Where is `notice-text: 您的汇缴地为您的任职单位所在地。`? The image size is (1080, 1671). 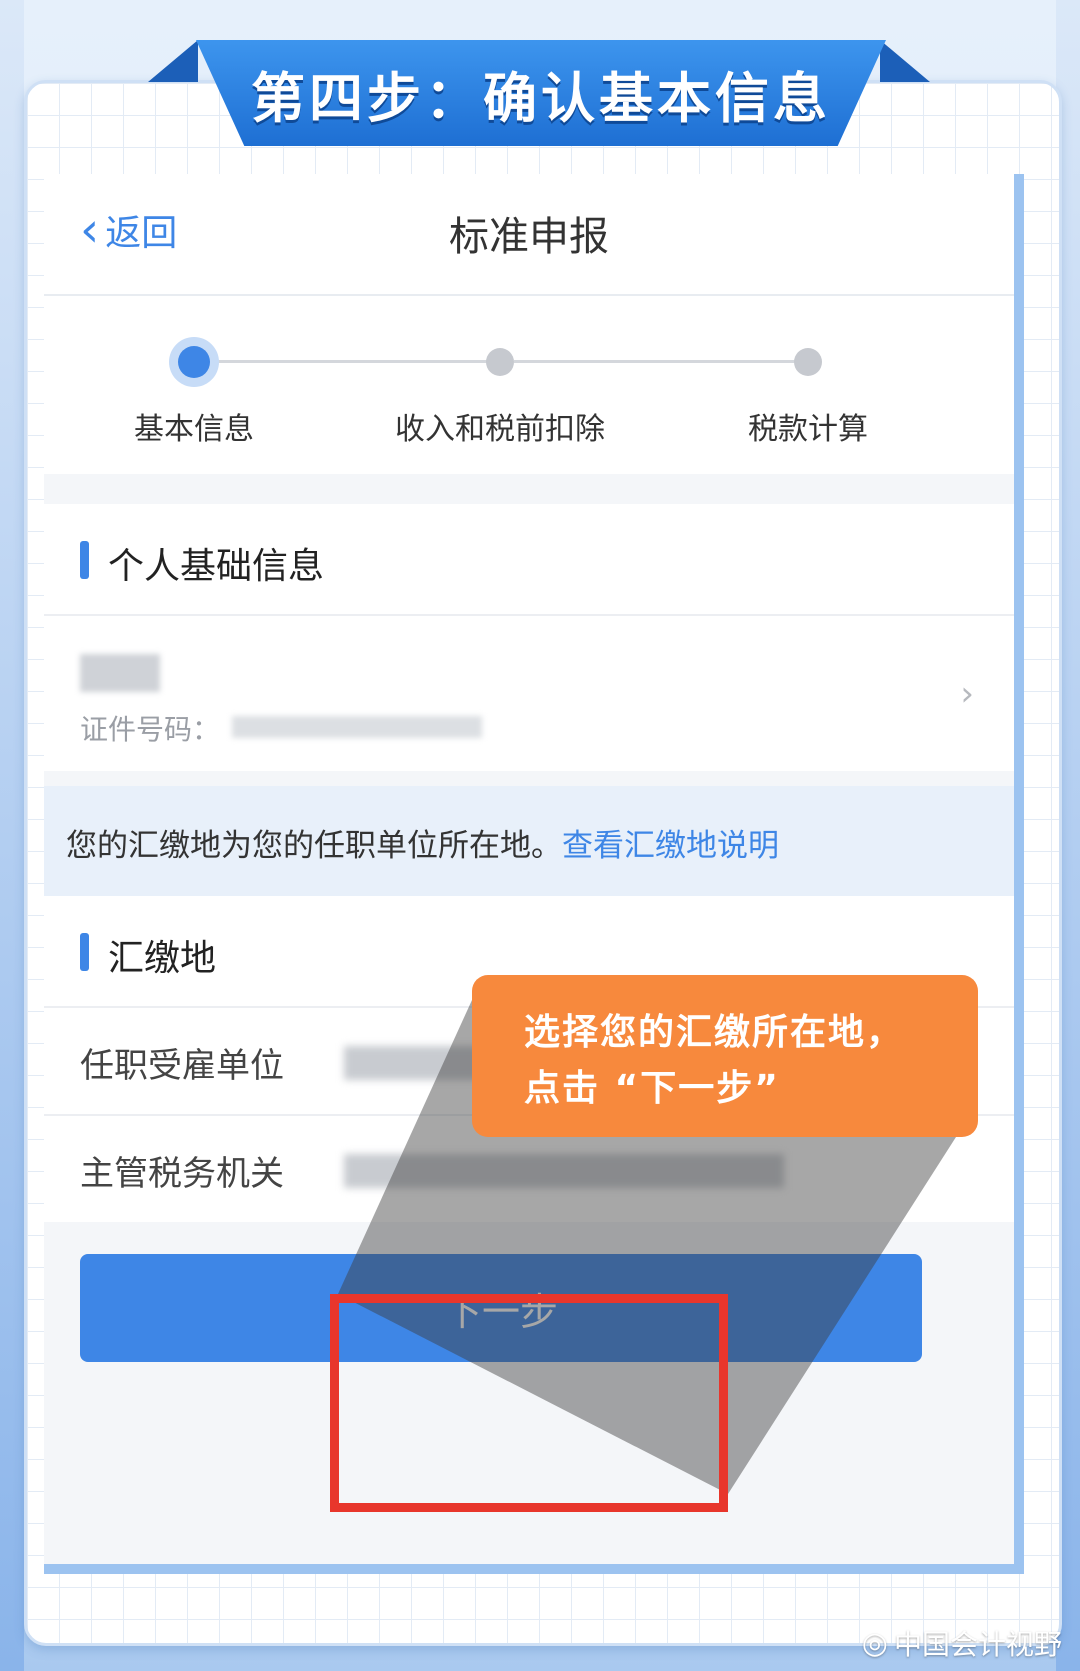 notice-text: 您的汇缴地为您的任职单位所在地。 is located at coordinates (314, 846).